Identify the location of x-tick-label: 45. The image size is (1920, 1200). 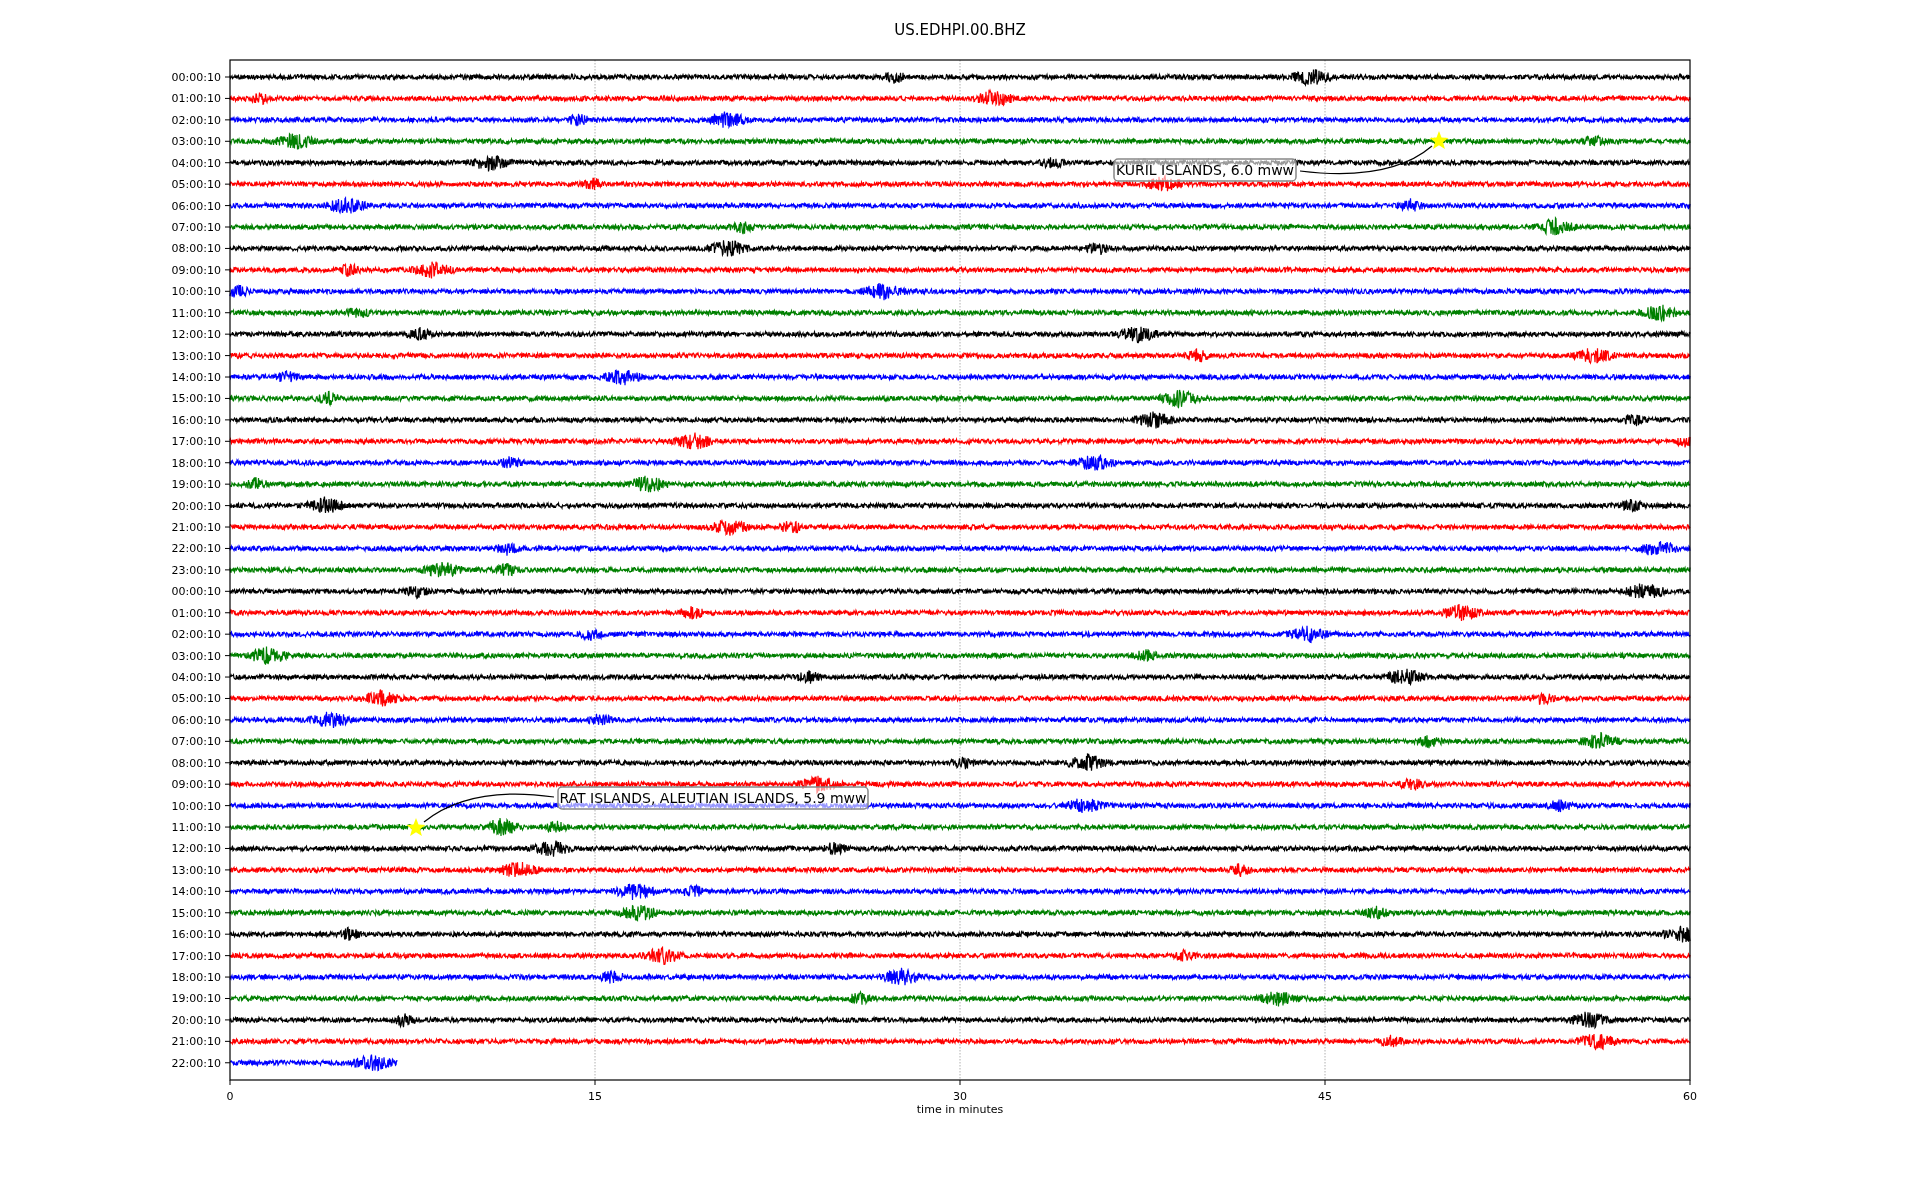
(1325, 1096).